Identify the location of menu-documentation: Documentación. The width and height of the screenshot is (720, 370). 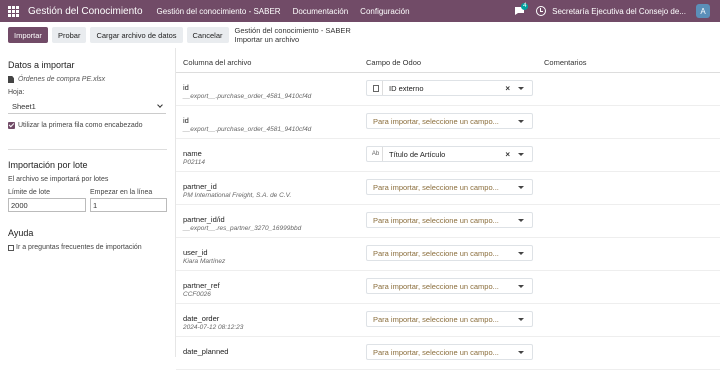
(321, 11).